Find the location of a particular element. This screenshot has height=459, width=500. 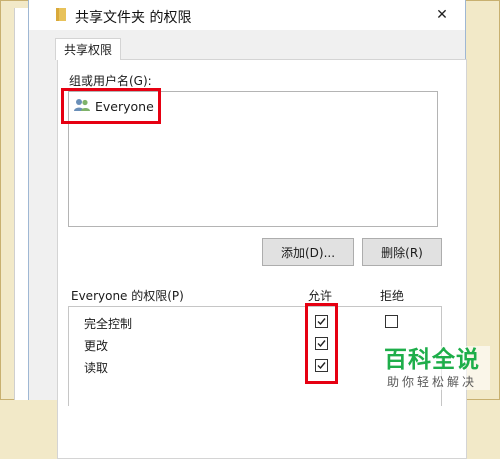

user-name: Everyone is located at coordinates (124, 106).